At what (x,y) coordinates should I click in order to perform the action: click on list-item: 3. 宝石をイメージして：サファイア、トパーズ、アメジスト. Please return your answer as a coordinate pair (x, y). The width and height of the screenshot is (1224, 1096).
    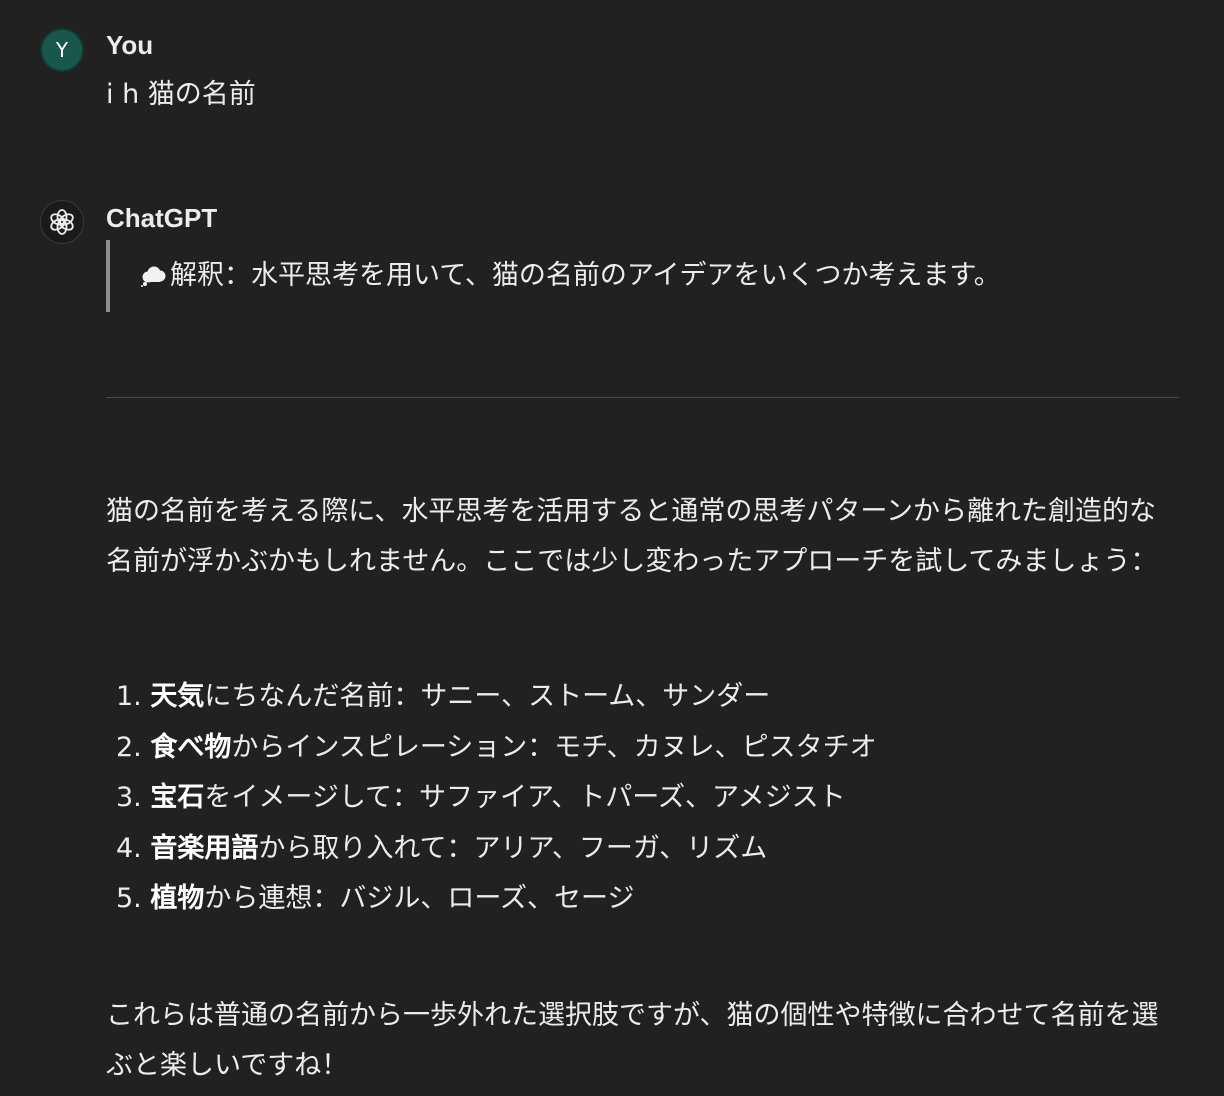
    Looking at the image, I should click on (496, 798).